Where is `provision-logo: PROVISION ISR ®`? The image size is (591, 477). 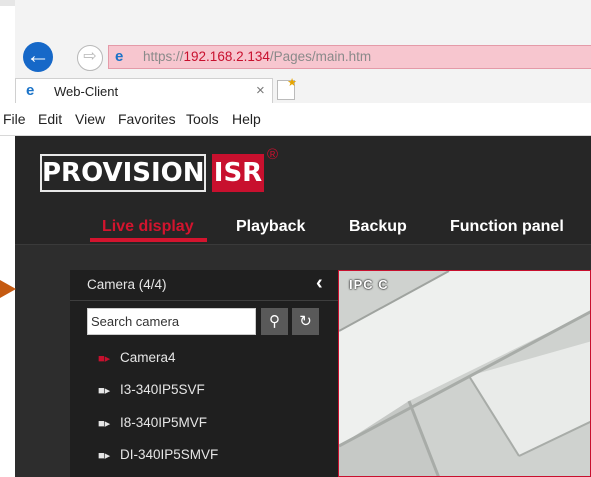
provision-logo: PROVISION ISR ® is located at coordinates (159, 169).